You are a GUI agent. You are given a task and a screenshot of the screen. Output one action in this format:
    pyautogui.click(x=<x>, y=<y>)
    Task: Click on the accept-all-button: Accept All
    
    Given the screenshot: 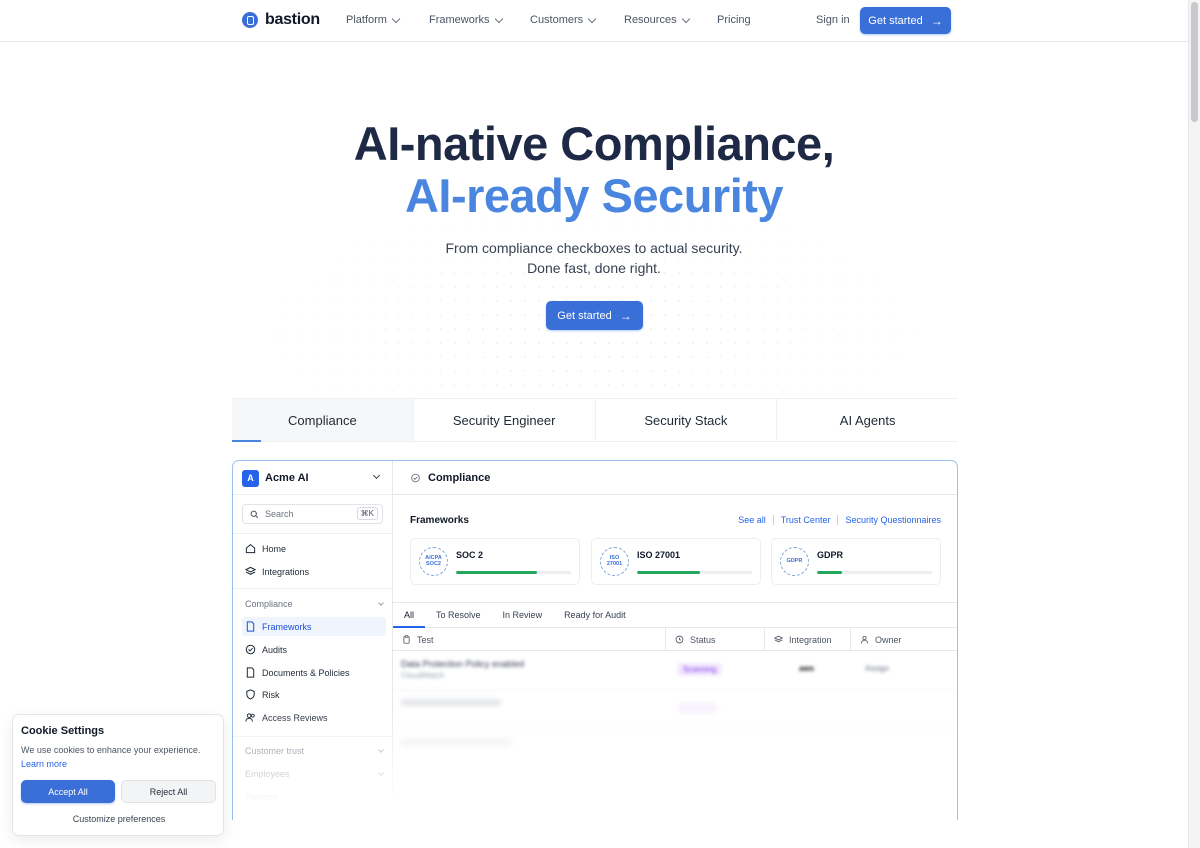 What is the action you would take?
    pyautogui.click(x=68, y=791)
    